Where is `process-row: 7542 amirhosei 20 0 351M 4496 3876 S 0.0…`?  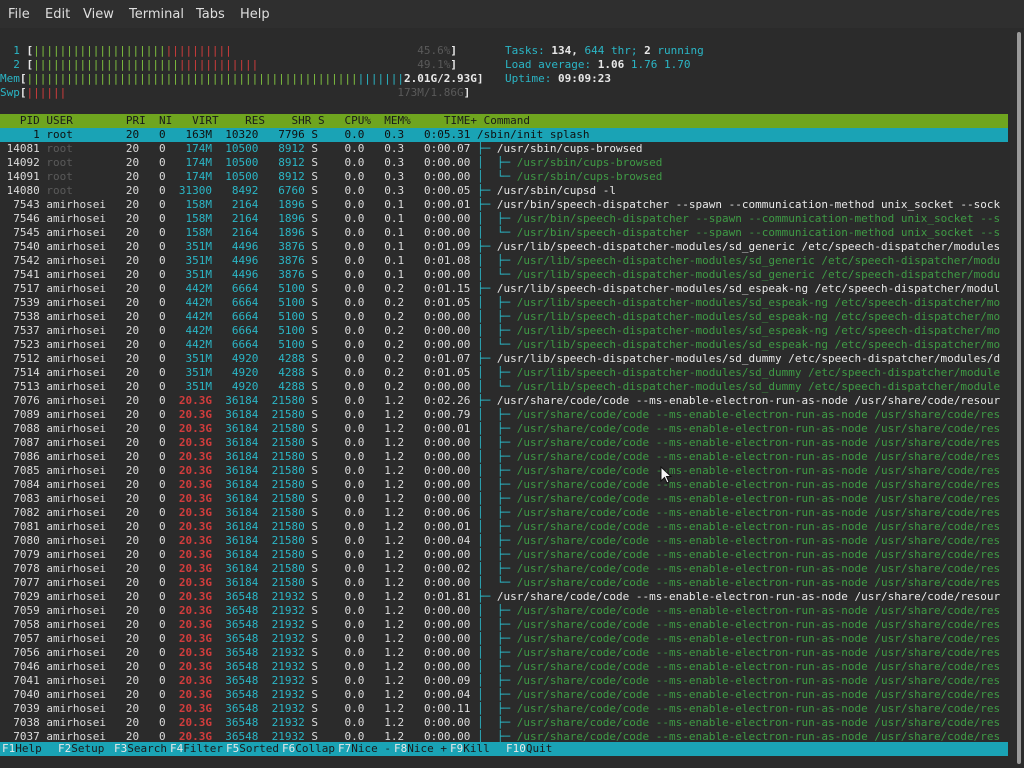
process-row: 7542 amirhosei 20 0 351M 4496 3876 S 0.0… is located at coordinates (504, 261).